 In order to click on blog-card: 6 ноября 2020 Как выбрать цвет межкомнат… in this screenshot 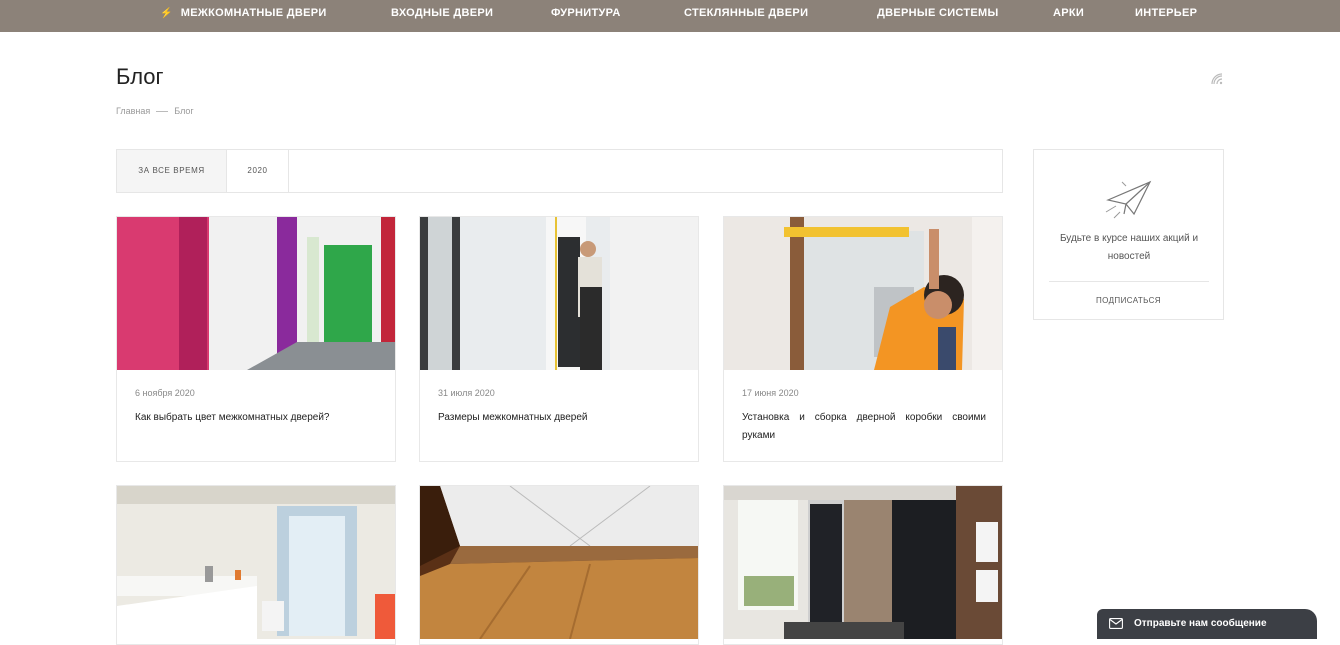, I will do `click(256, 339)`.